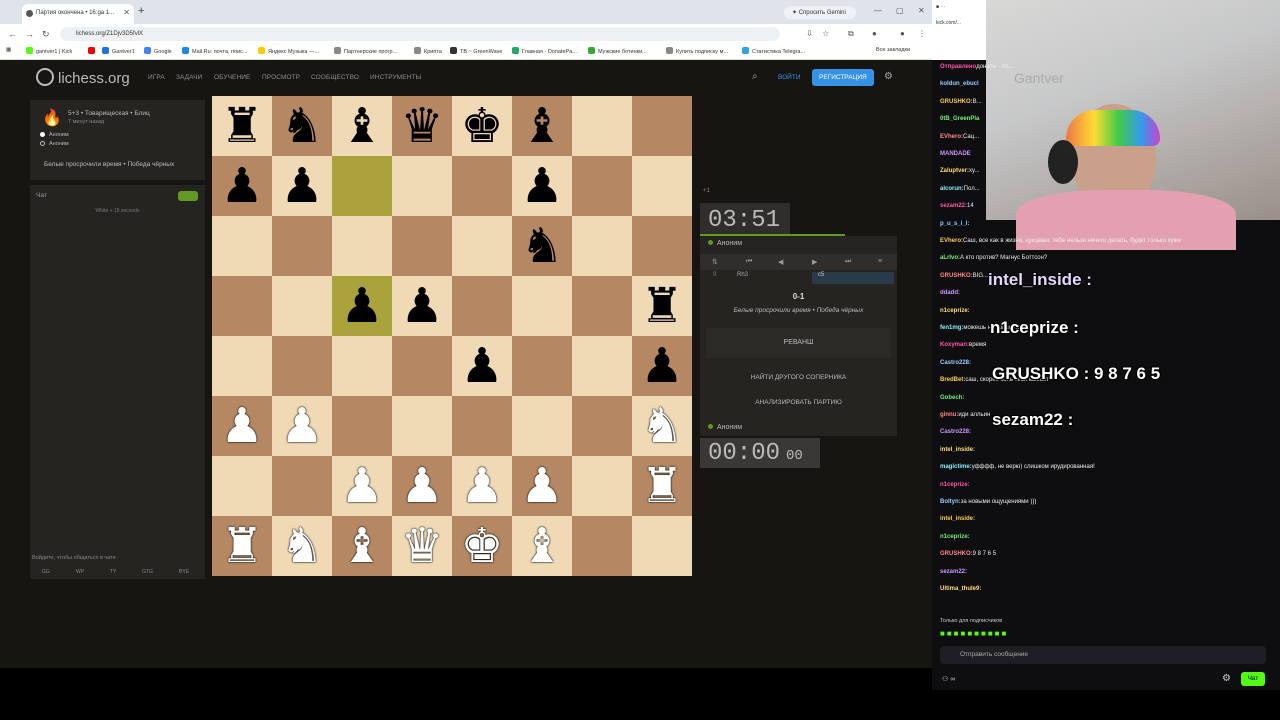  Describe the element at coordinates (874, 33) in the screenshot. I see `profile-icon: ●` at that location.